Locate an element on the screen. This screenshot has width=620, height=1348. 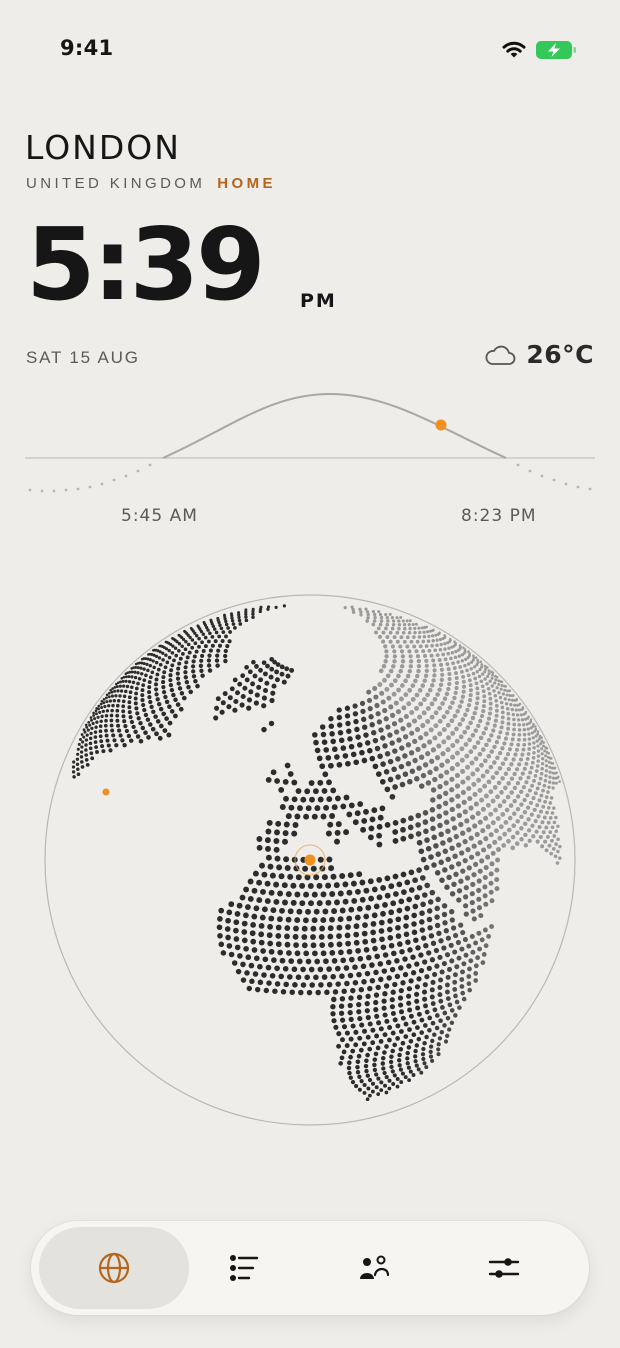
people-icon is located at coordinates (375, 1267).